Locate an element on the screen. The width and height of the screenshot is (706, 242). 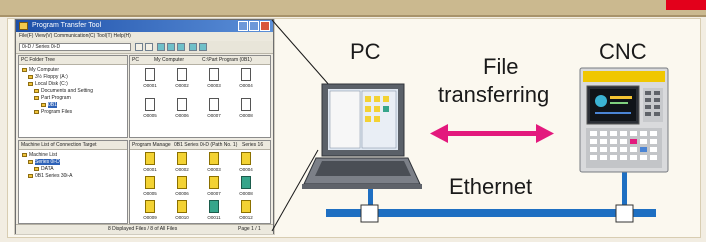
cnc-connector is located at coordinates (624, 213).